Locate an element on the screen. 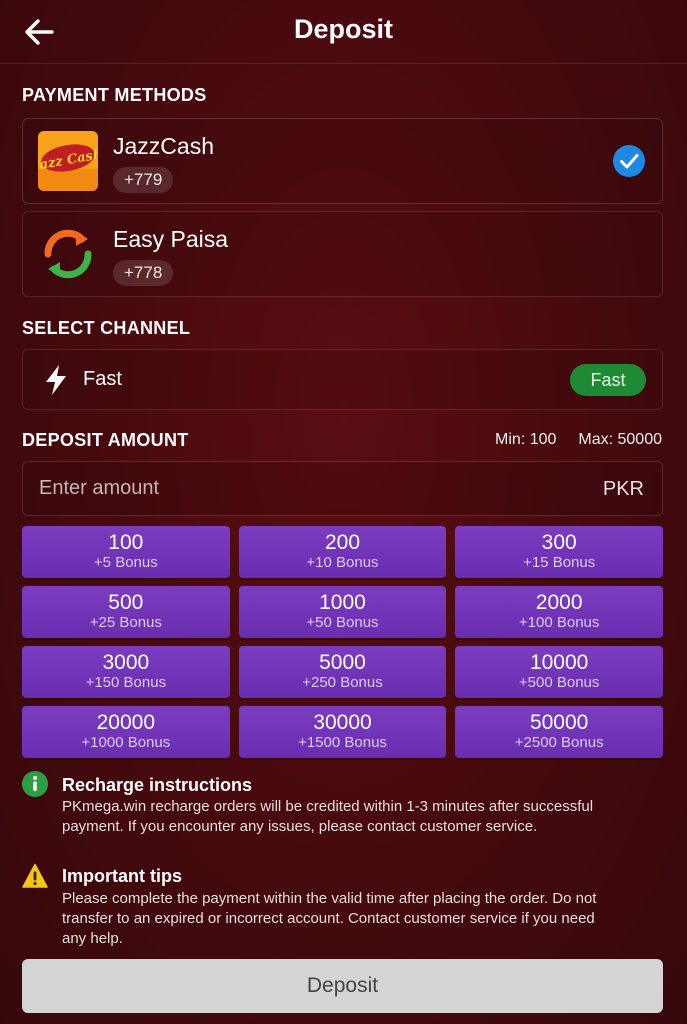 The image size is (687, 1024). info-icon is located at coordinates (35, 784).